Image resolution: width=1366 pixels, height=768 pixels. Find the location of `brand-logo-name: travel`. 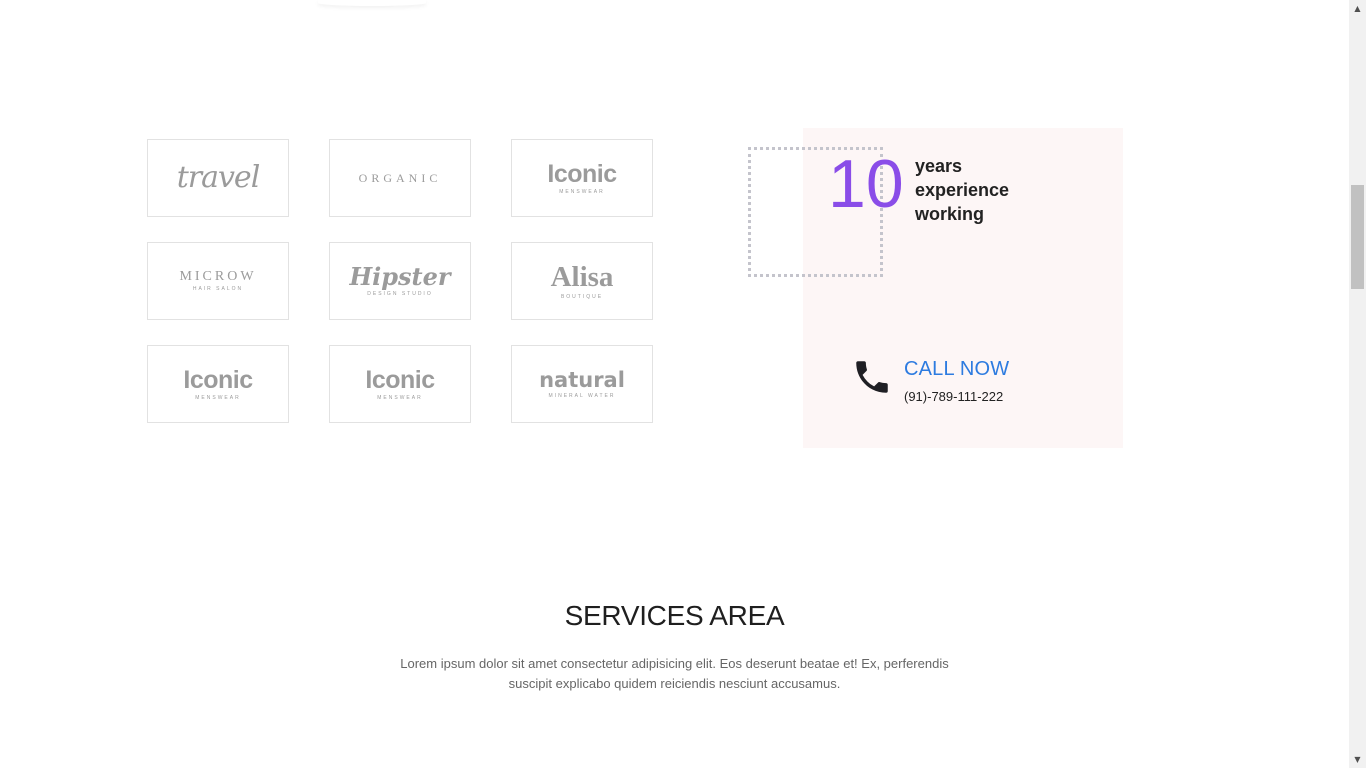

brand-logo-name: travel is located at coordinates (218, 177).